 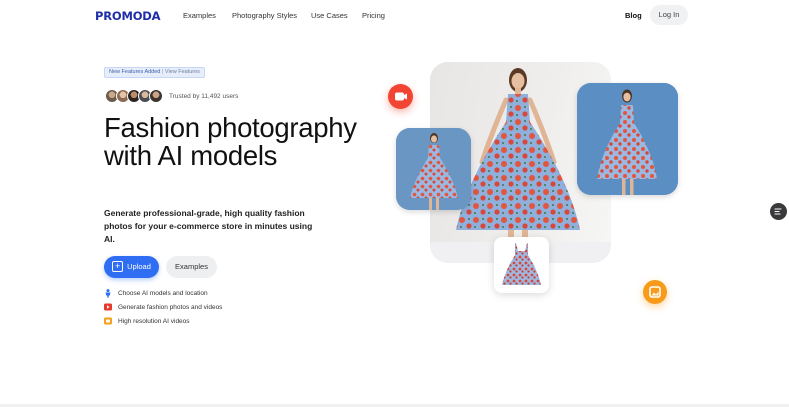 What do you see at coordinates (191, 267) in the screenshot?
I see `examples-button: Examples` at bounding box center [191, 267].